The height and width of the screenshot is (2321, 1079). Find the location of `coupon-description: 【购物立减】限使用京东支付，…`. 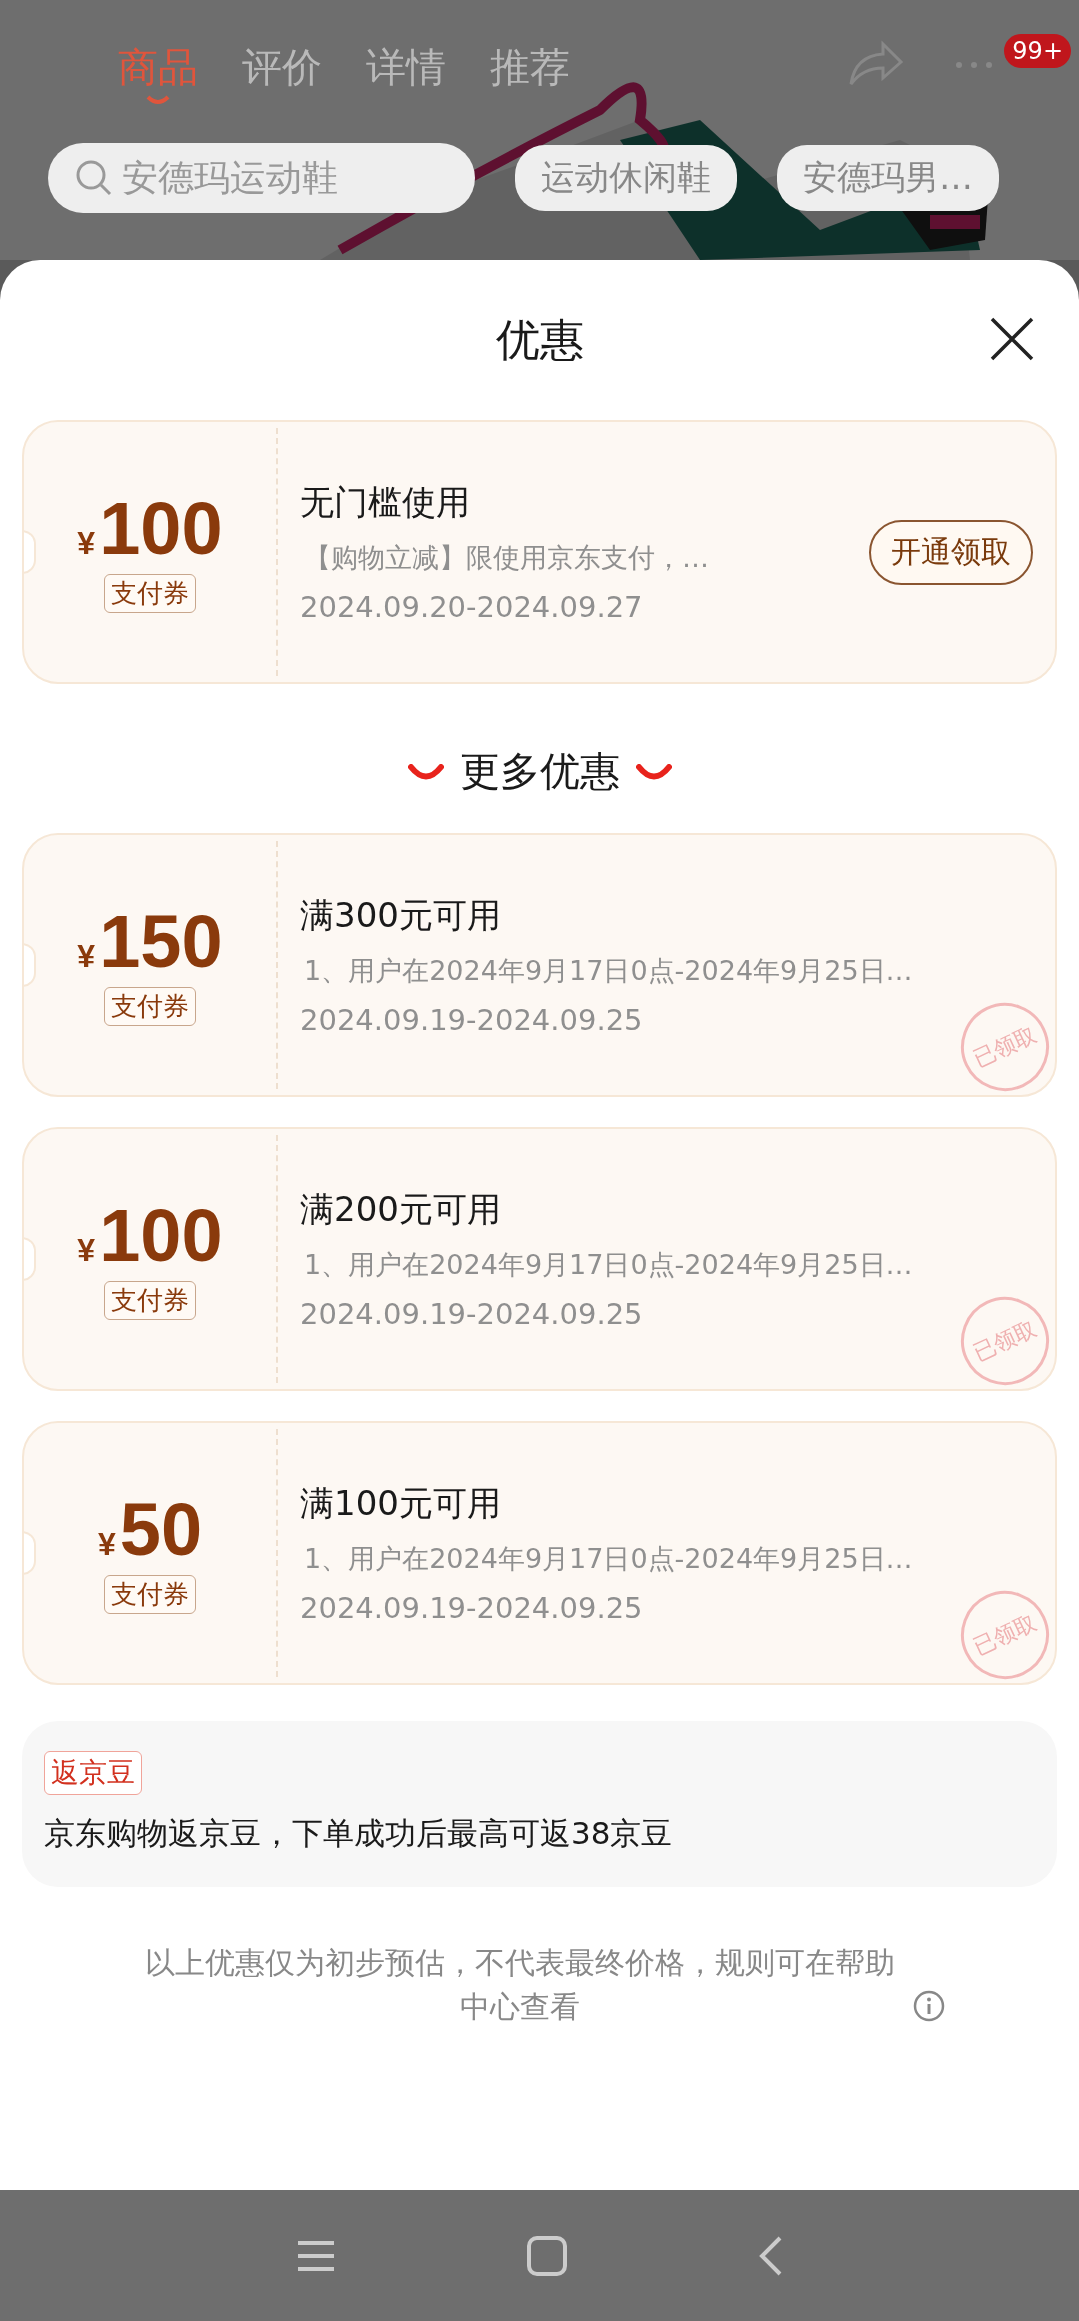

coupon-description: 【购物立减】限使用京东支付，… is located at coordinates (506, 558).